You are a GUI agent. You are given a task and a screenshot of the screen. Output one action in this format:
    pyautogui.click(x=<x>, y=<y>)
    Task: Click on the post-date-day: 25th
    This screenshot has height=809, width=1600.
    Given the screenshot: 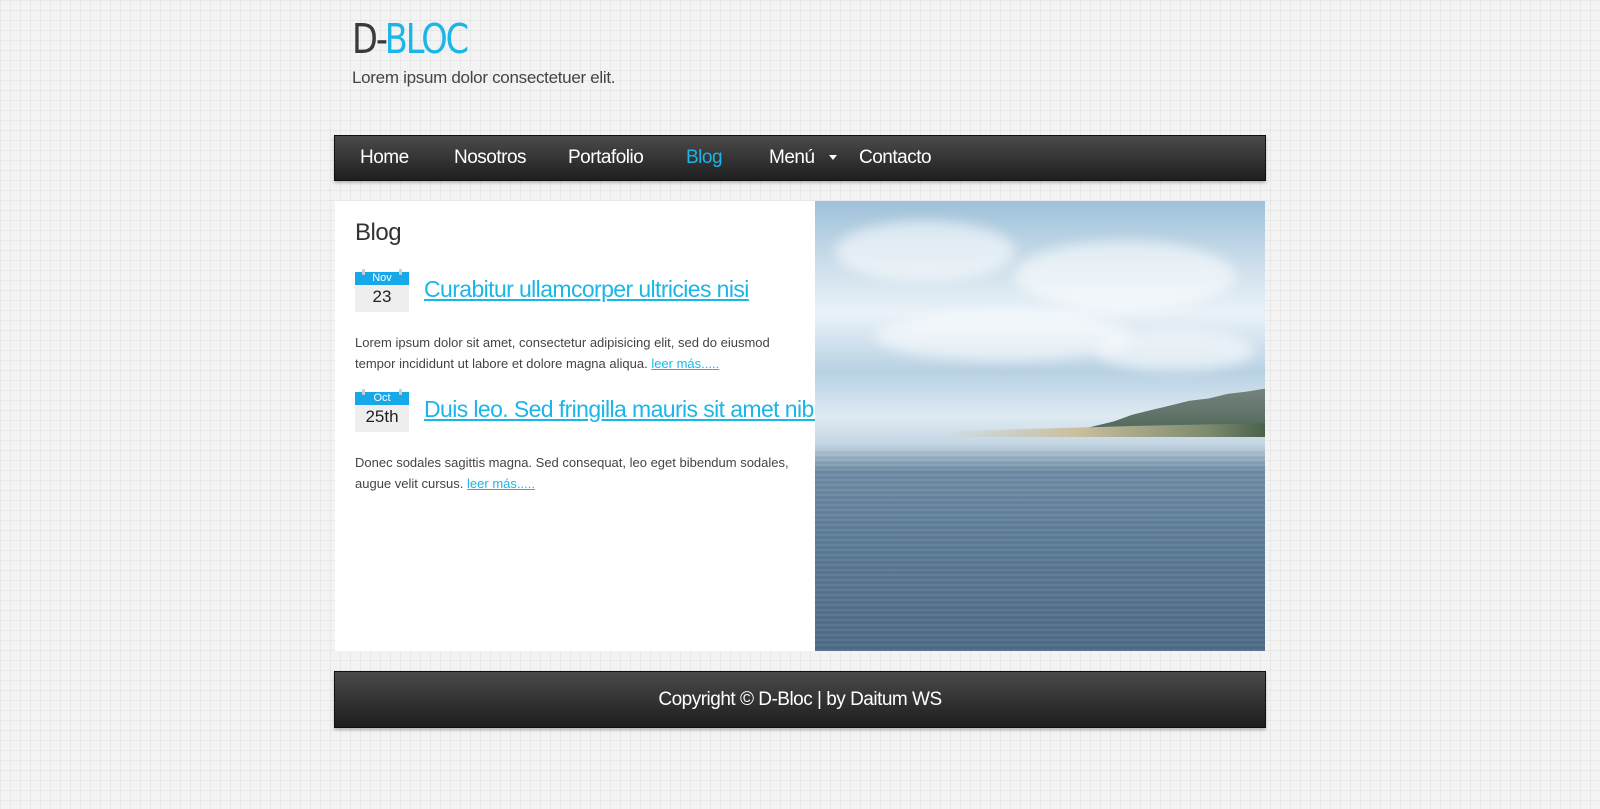 What is the action you would take?
    pyautogui.click(x=382, y=416)
    